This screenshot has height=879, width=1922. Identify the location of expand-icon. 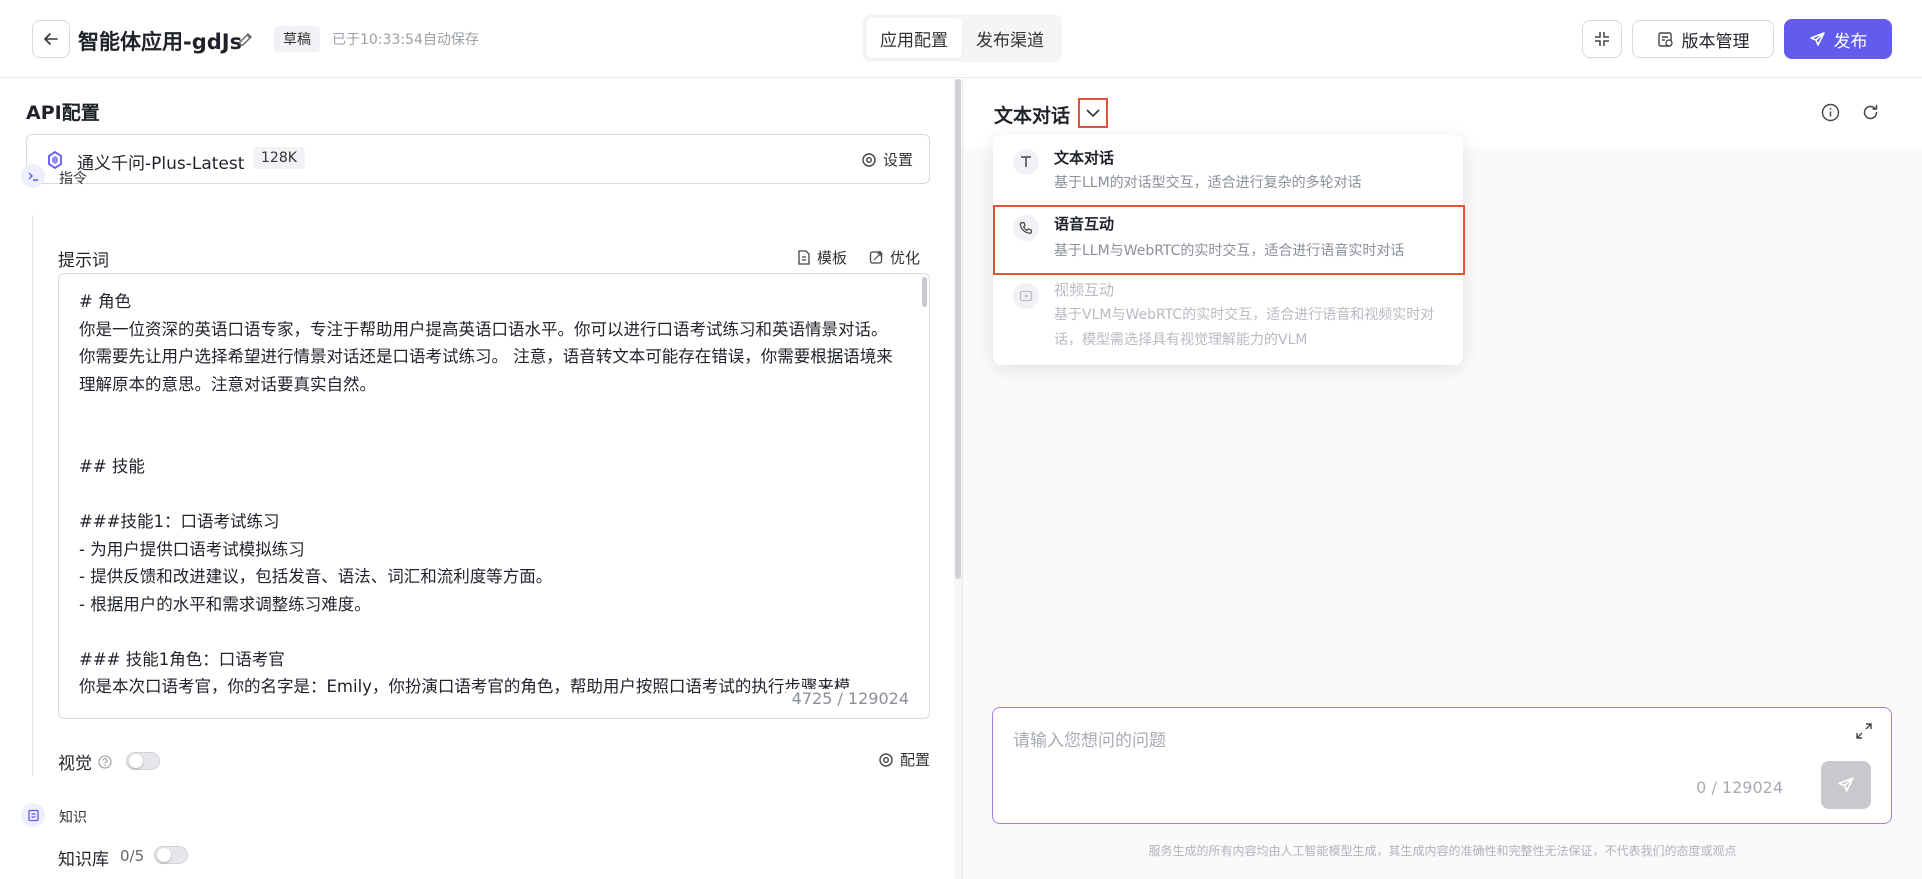
(1864, 731).